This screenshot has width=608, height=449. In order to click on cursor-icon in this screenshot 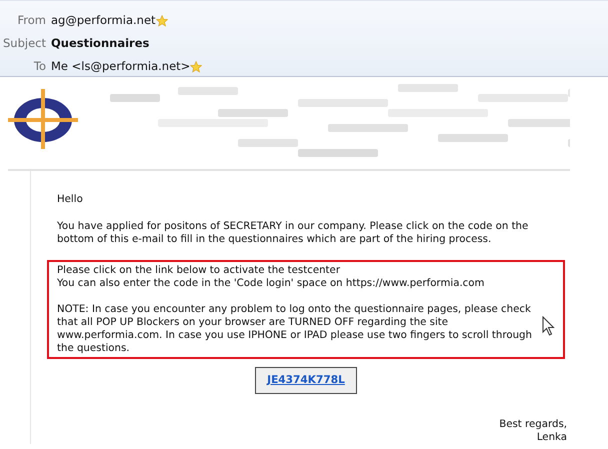, I will do `click(549, 326)`.